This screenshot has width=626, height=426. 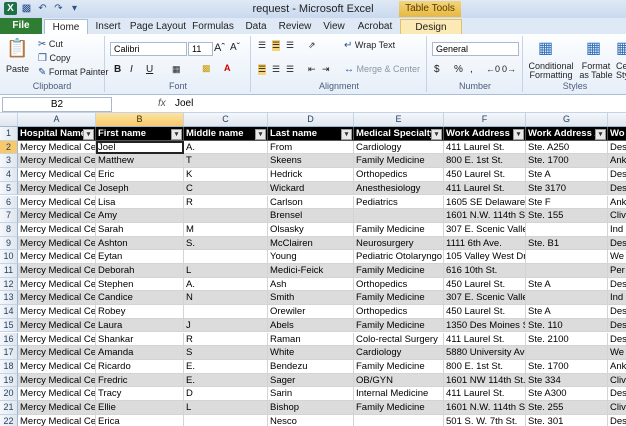 What do you see at coordinates (311, 380) in the screenshot?
I see `table-cell: Sager` at bounding box center [311, 380].